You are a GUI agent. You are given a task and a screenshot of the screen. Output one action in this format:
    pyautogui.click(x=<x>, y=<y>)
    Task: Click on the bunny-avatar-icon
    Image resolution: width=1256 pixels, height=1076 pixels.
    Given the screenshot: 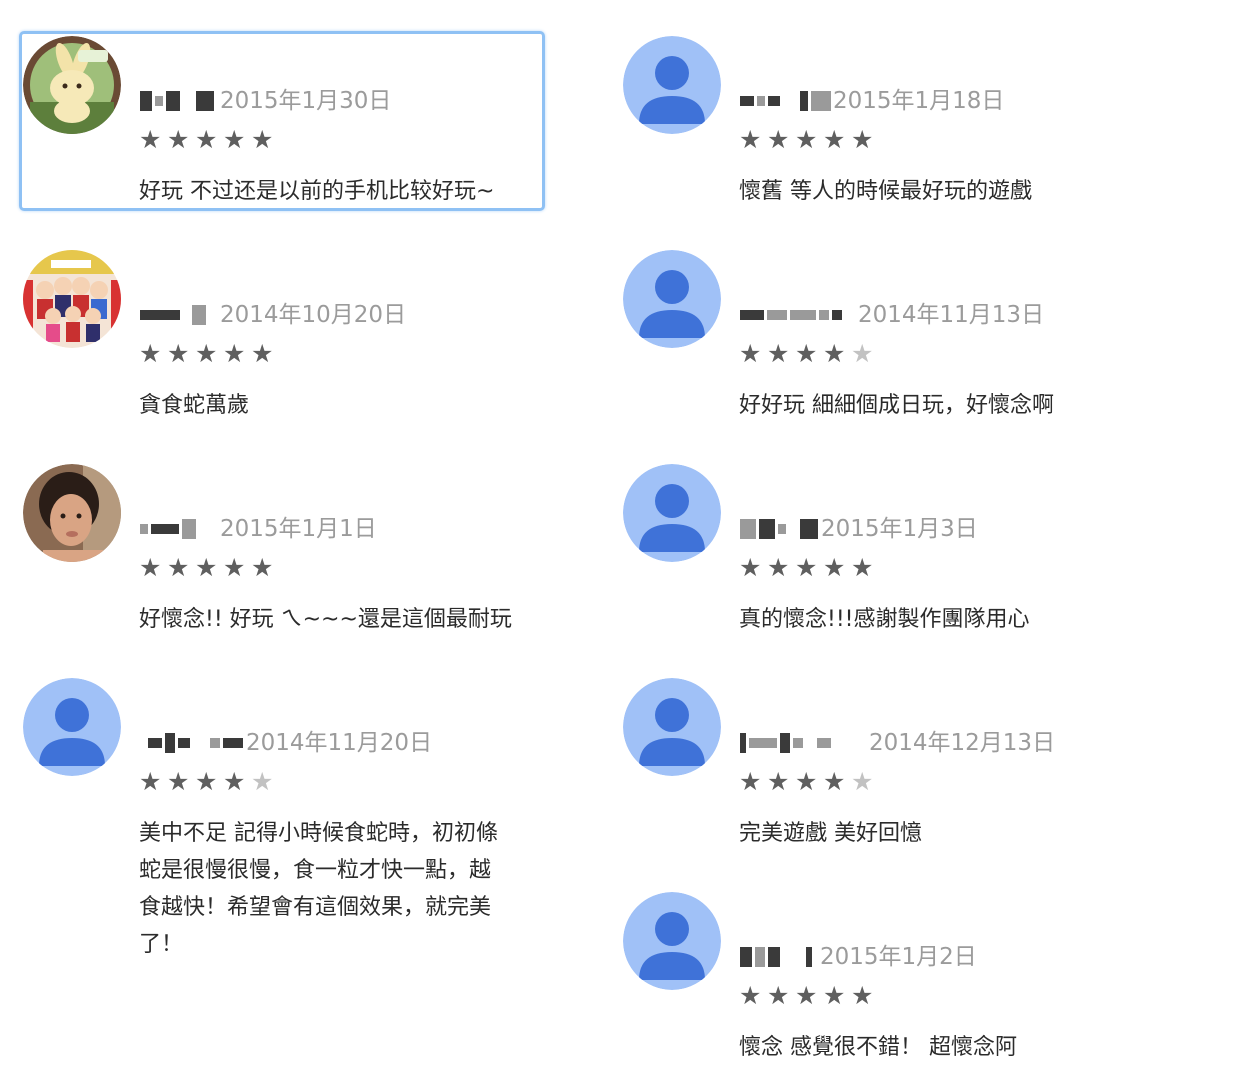 What is the action you would take?
    pyautogui.click(x=72, y=85)
    